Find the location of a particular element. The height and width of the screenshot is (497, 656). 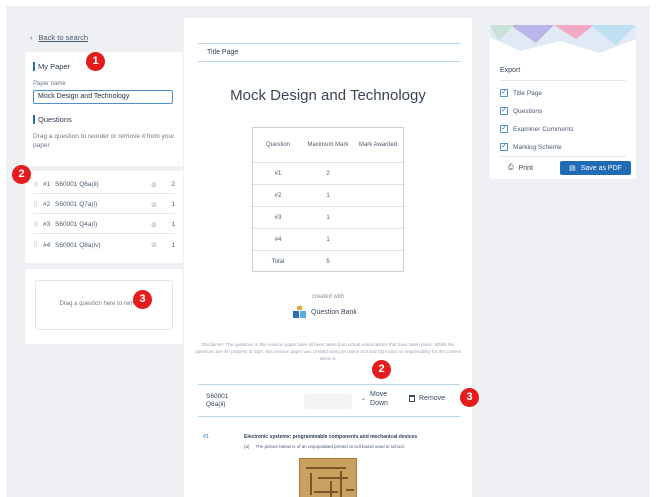

brand-name: Question Bank is located at coordinates (334, 312).